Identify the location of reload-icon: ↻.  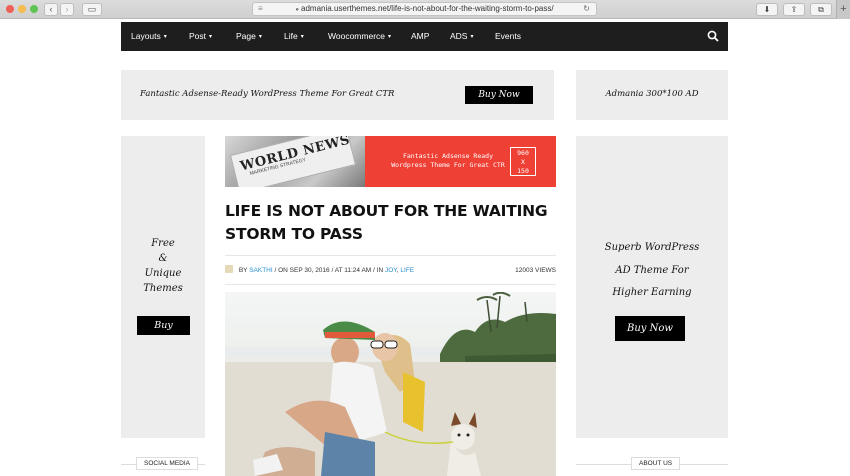
(586, 9).